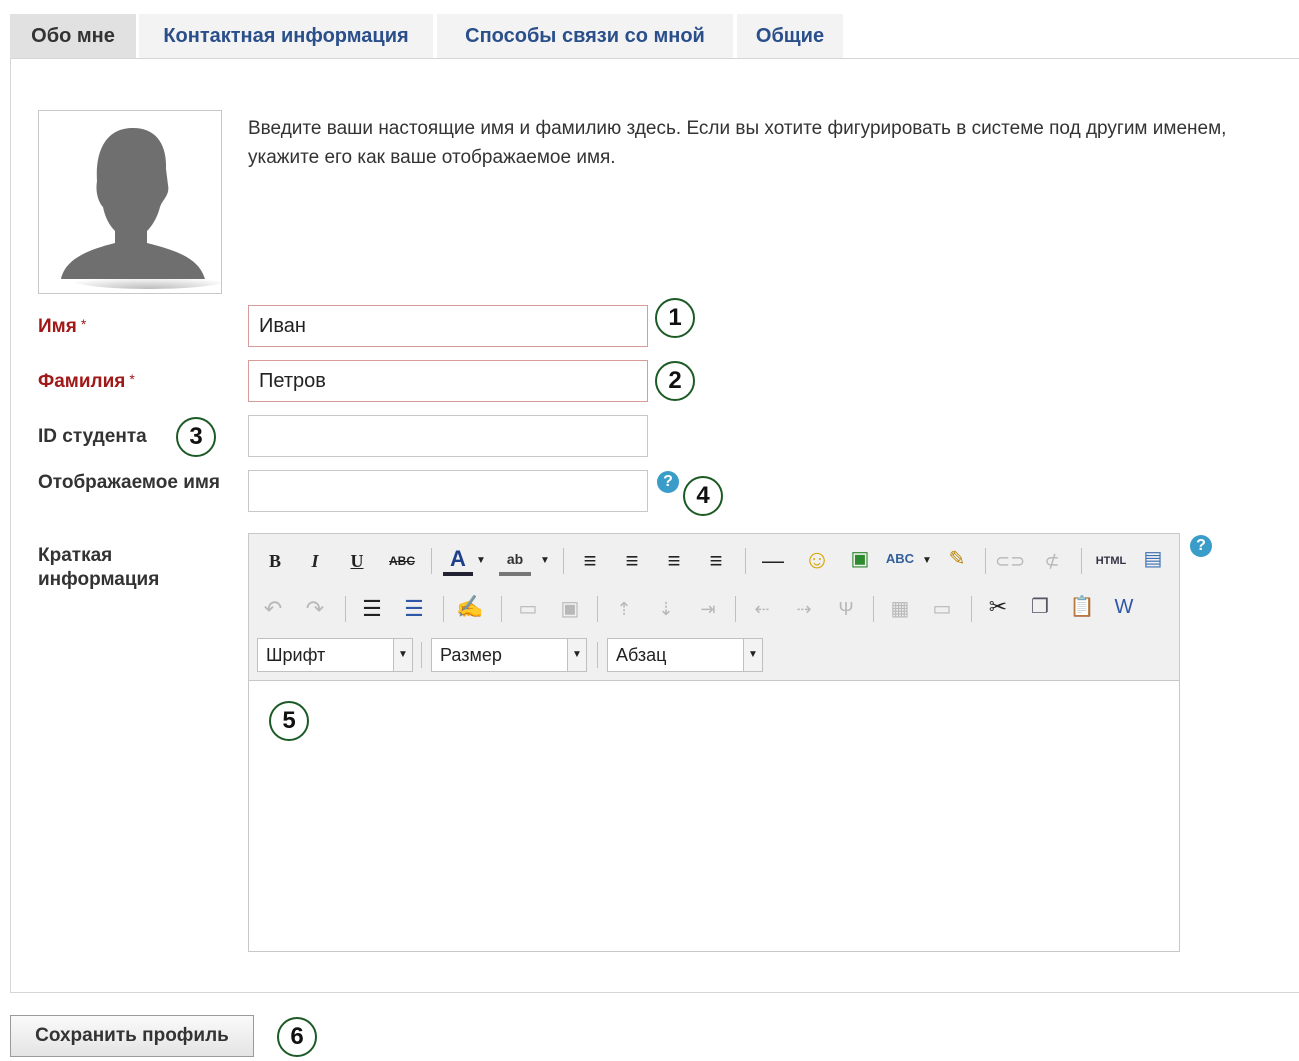 Image resolution: width=1299 pixels, height=1061 pixels. I want to click on callout-5: 5, so click(289, 721).